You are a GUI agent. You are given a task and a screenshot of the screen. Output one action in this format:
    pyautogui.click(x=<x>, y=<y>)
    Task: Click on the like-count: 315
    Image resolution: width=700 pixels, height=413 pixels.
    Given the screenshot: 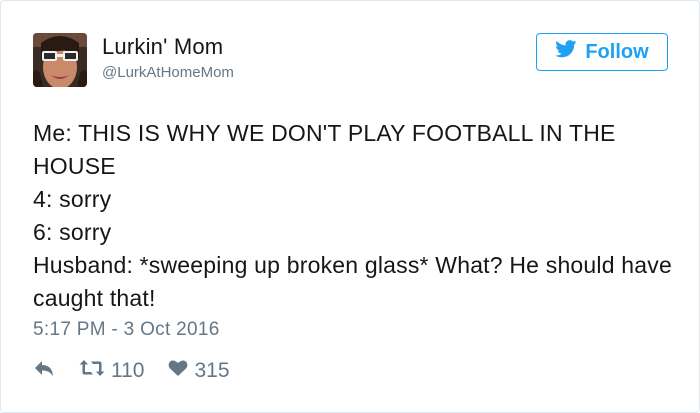 What is the action you would take?
    pyautogui.click(x=212, y=370)
    